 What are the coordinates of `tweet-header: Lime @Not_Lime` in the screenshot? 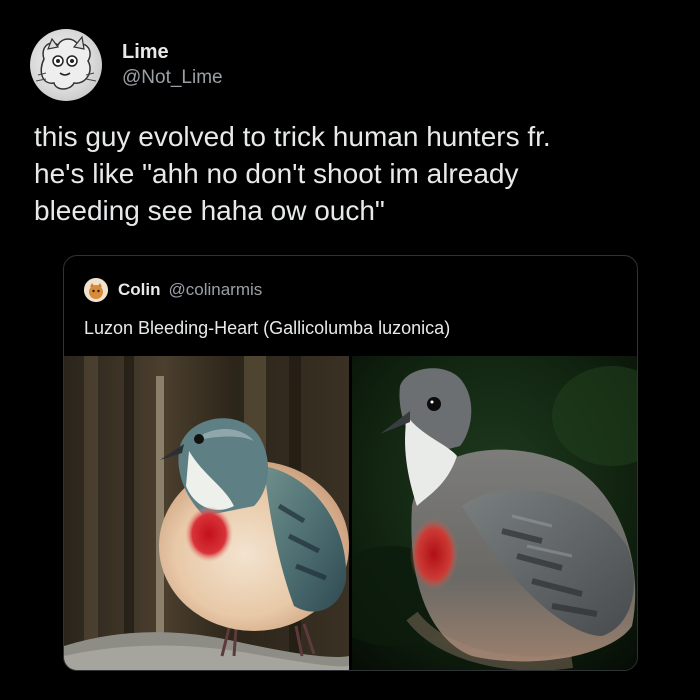 It's located at (126, 65).